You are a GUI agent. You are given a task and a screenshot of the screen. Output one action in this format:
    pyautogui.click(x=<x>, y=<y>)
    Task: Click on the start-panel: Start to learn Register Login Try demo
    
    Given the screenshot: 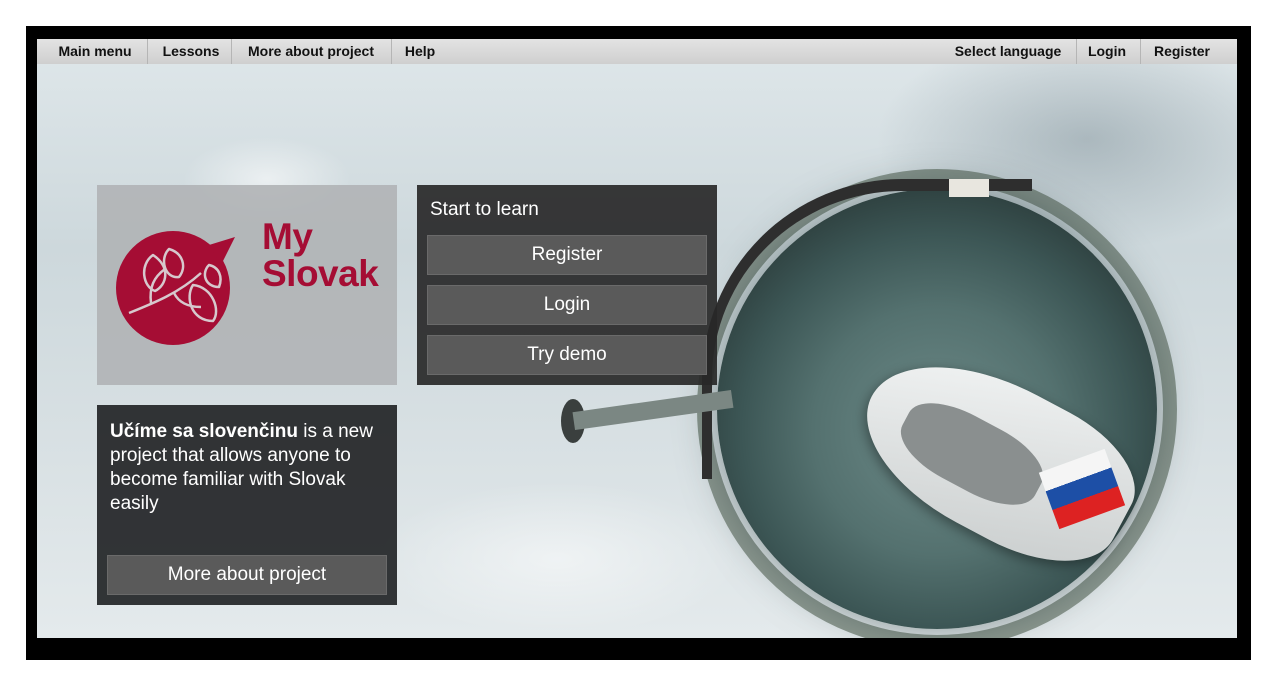 What is the action you would take?
    pyautogui.click(x=567, y=285)
    